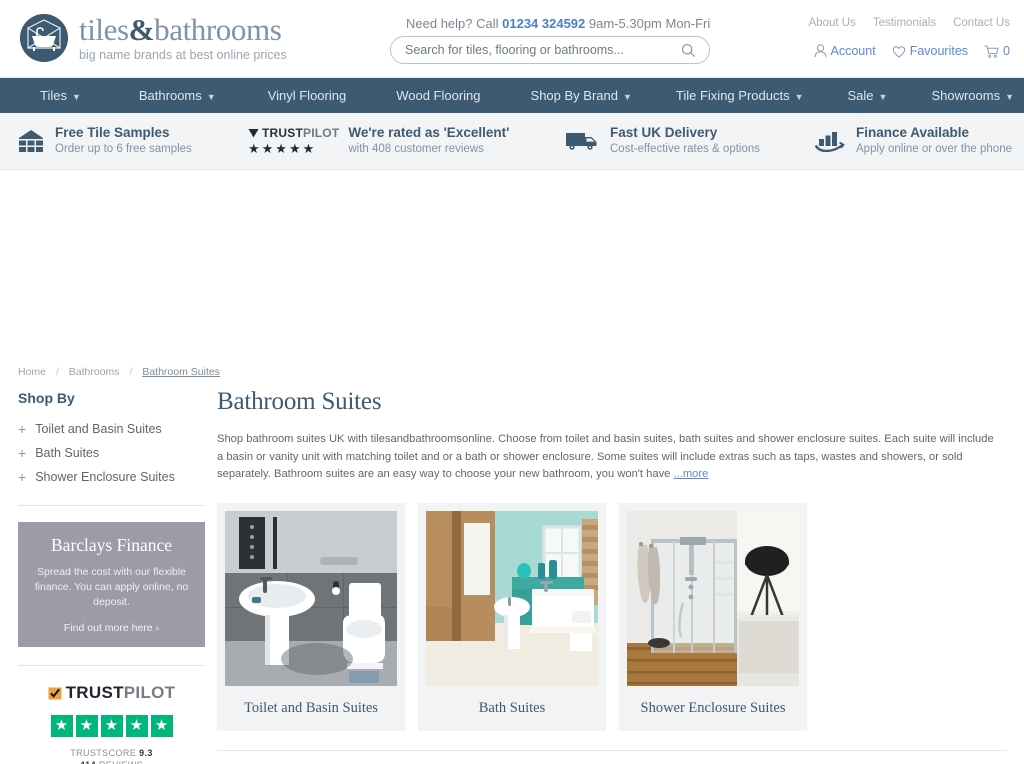 The width and height of the screenshot is (1024, 764). What do you see at coordinates (981, 23) in the screenshot?
I see `link-contact-us: Contact Us` at bounding box center [981, 23].